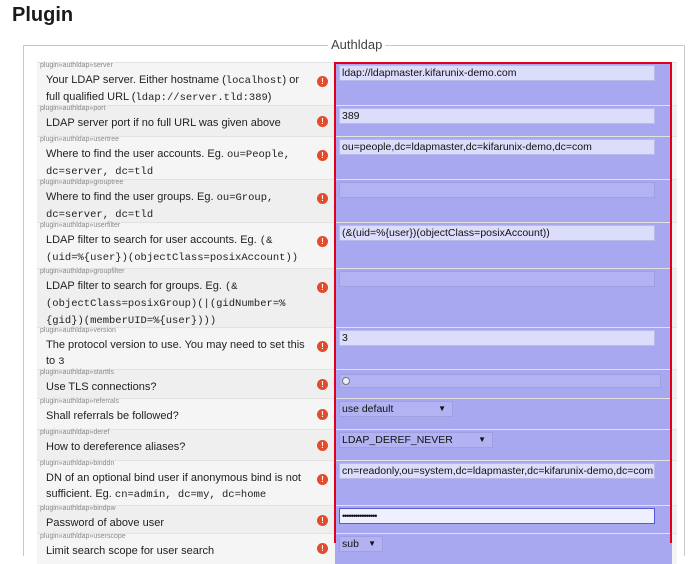 The width and height of the screenshot is (696, 564). What do you see at coordinates (503, 414) in the screenshot?
I see `setting-value-cell: use default ▼` at bounding box center [503, 414].